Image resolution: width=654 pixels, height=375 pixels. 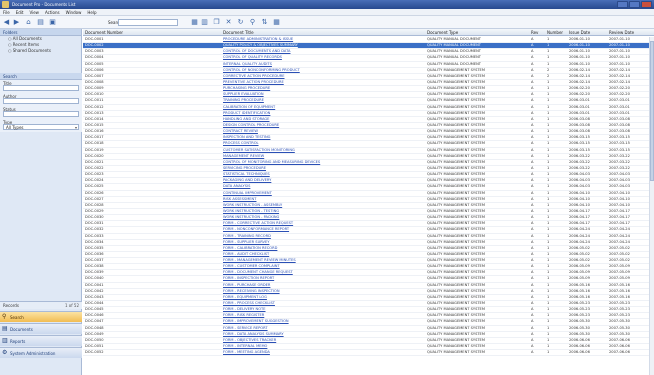 I want to click on document-title-link: INSPECTION AND TESTING, so click(x=323, y=137).